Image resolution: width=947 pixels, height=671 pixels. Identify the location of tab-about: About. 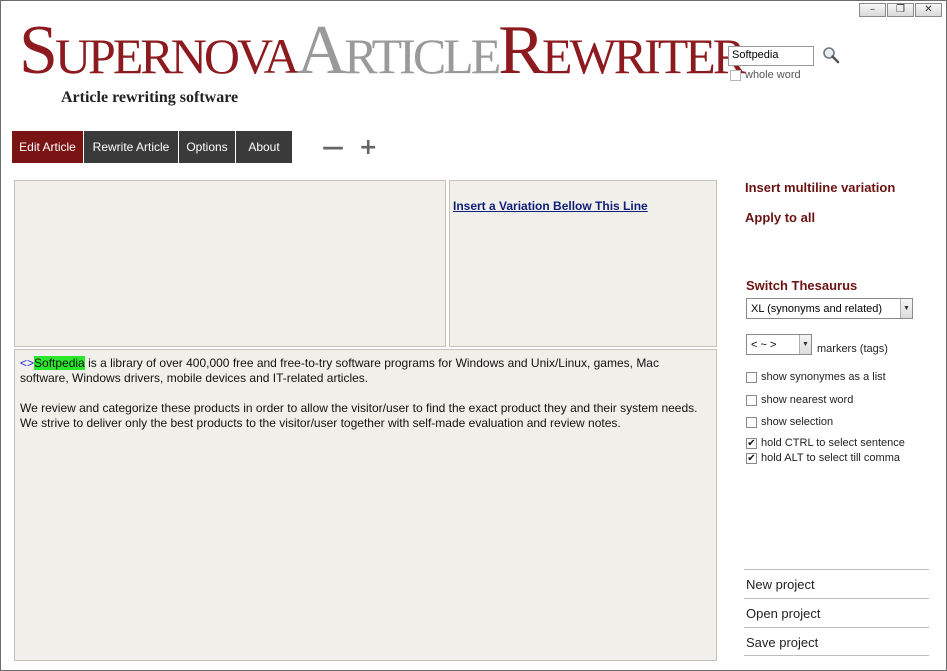
(264, 147).